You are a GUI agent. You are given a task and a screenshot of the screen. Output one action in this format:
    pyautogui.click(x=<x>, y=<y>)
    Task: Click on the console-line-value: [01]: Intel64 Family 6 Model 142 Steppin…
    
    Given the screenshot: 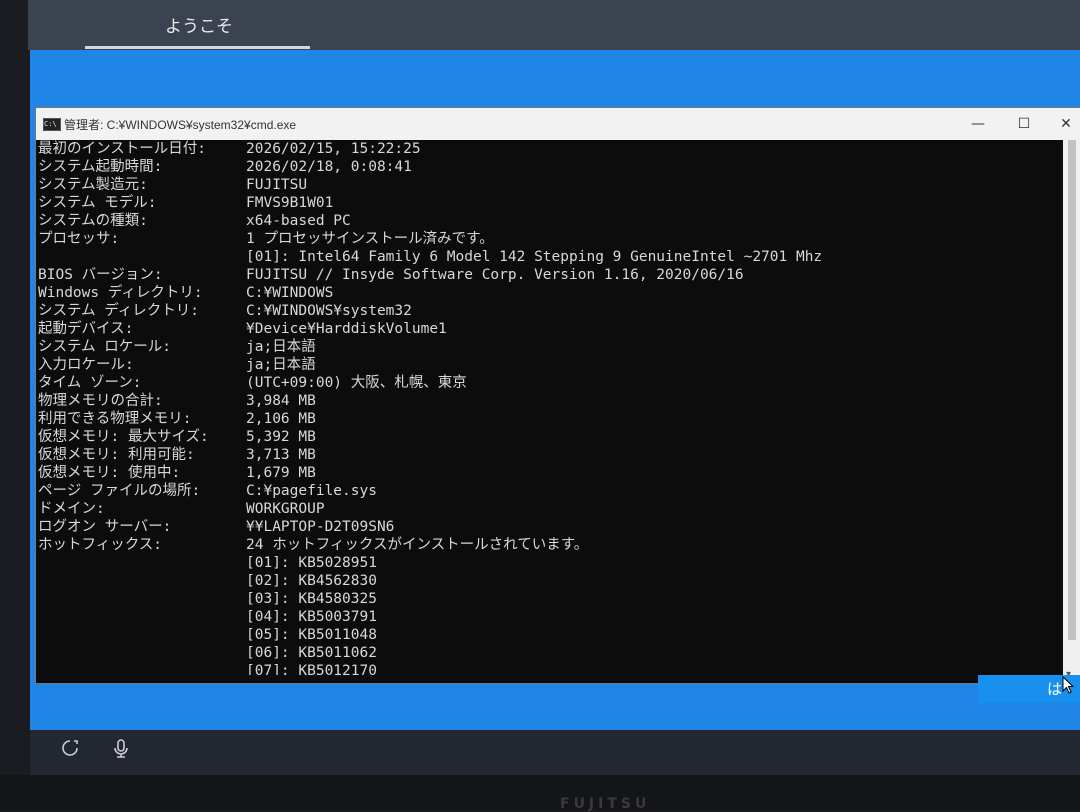 What is the action you would take?
    pyautogui.click(x=534, y=257)
    